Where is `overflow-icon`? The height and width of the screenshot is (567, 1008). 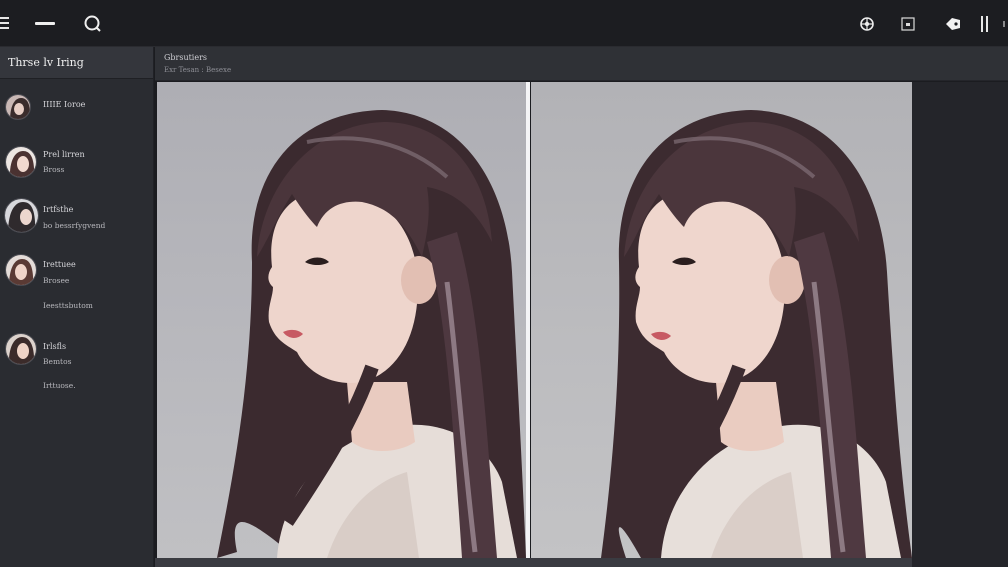 overflow-icon is located at coordinates (1005, 23).